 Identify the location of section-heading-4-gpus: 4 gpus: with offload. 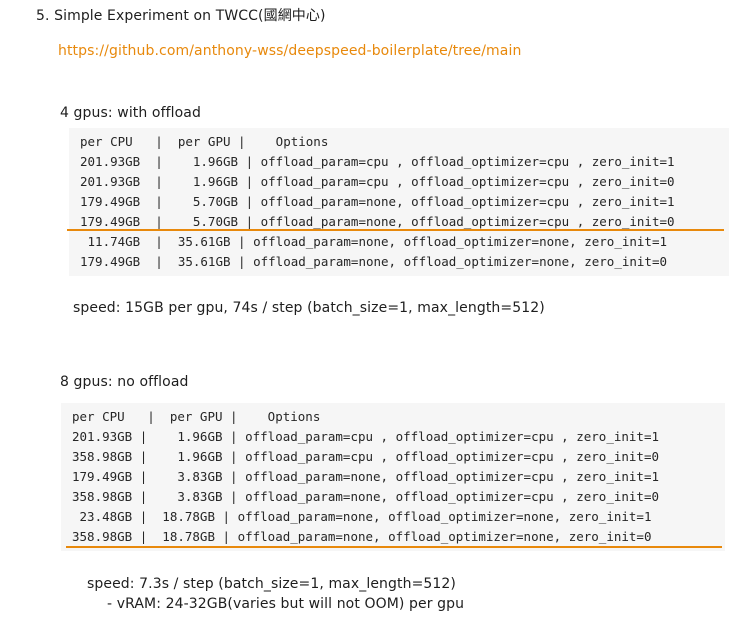
(130, 113).